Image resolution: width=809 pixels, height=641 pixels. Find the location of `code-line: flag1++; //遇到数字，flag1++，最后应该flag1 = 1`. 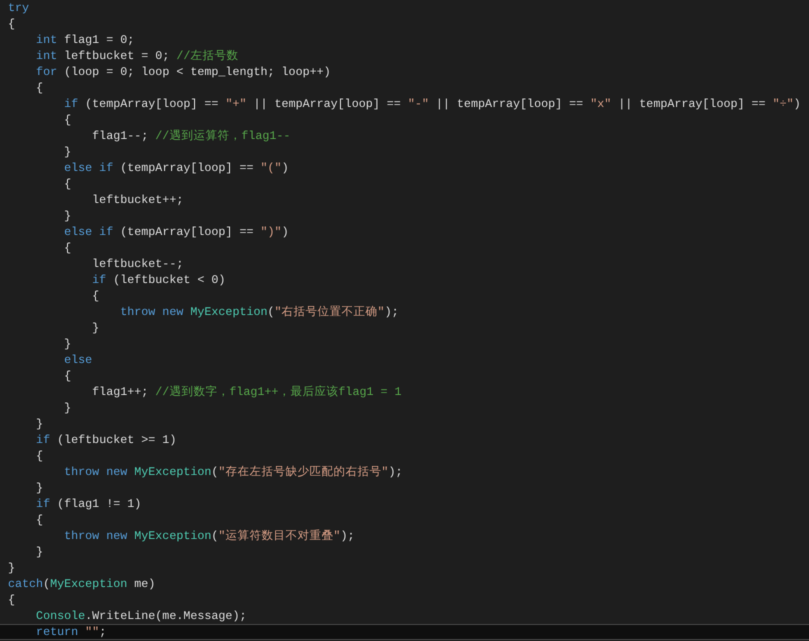

code-line: flag1++; //遇到数字，flag1++，最后应该flag1 = 1 is located at coordinates (246, 392).